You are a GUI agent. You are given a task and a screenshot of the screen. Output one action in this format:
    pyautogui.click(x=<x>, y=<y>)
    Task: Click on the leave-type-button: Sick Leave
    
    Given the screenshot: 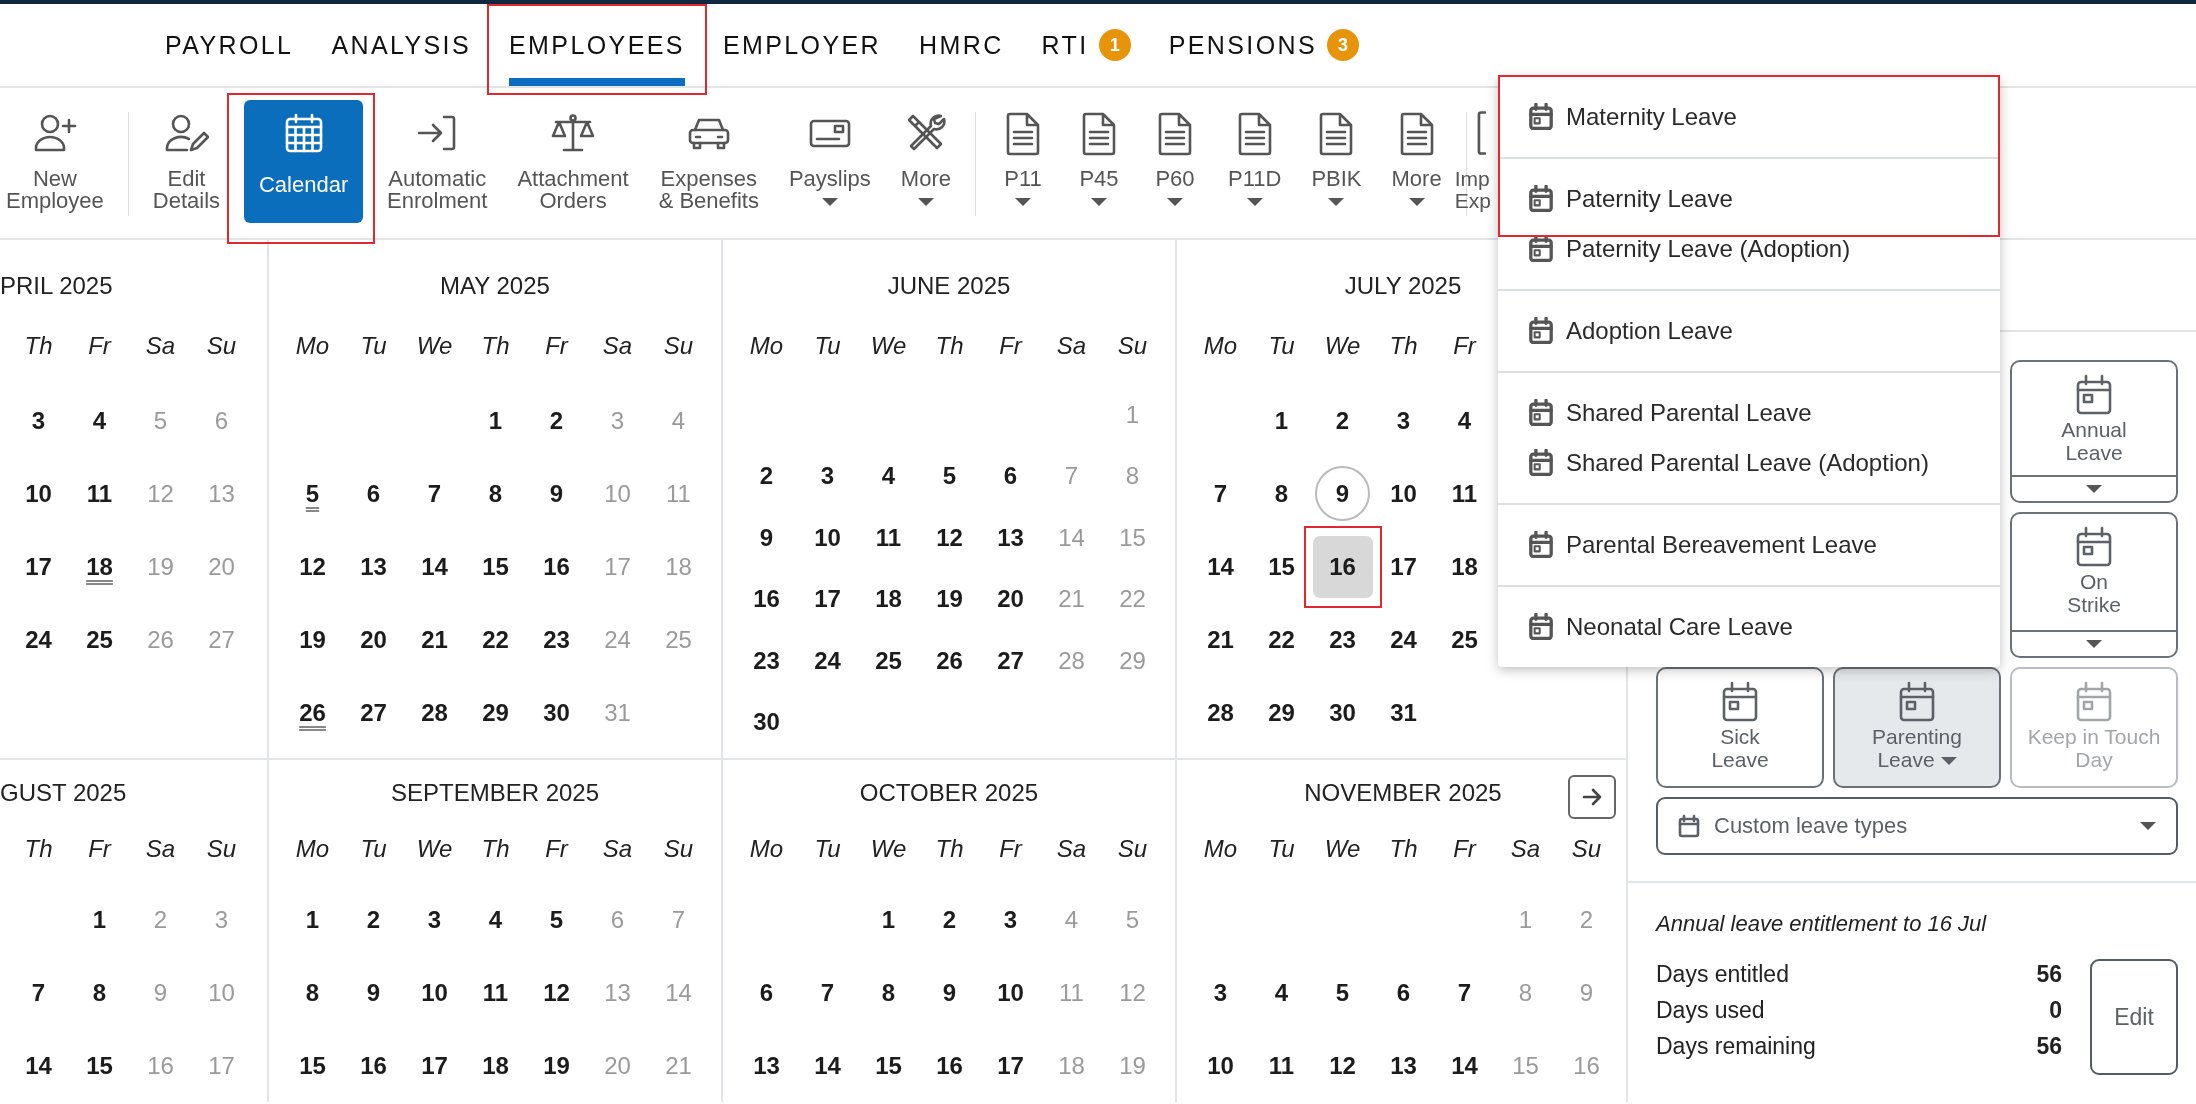 What is the action you would take?
    pyautogui.click(x=1740, y=727)
    